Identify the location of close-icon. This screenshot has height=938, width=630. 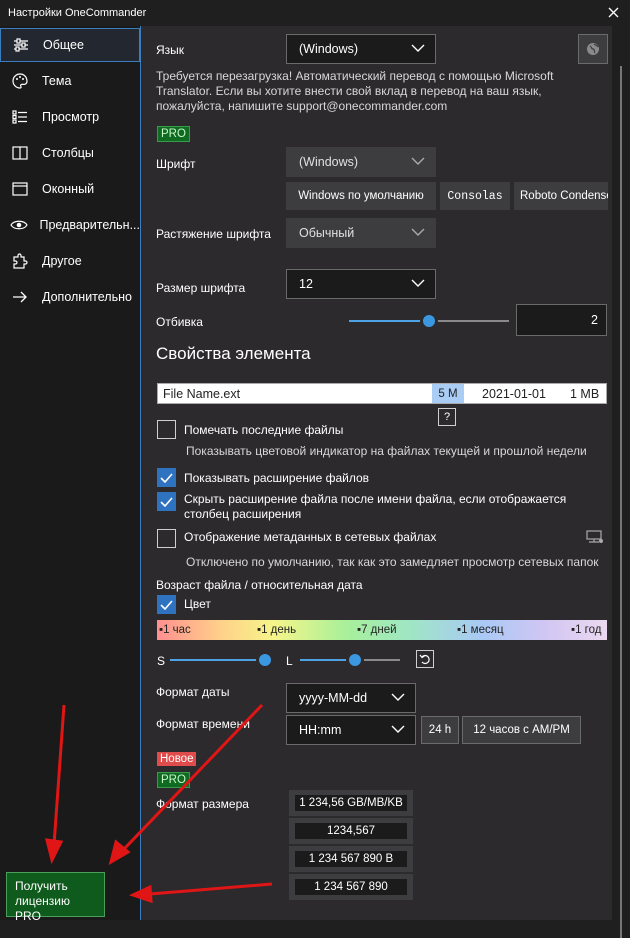
(613, 12).